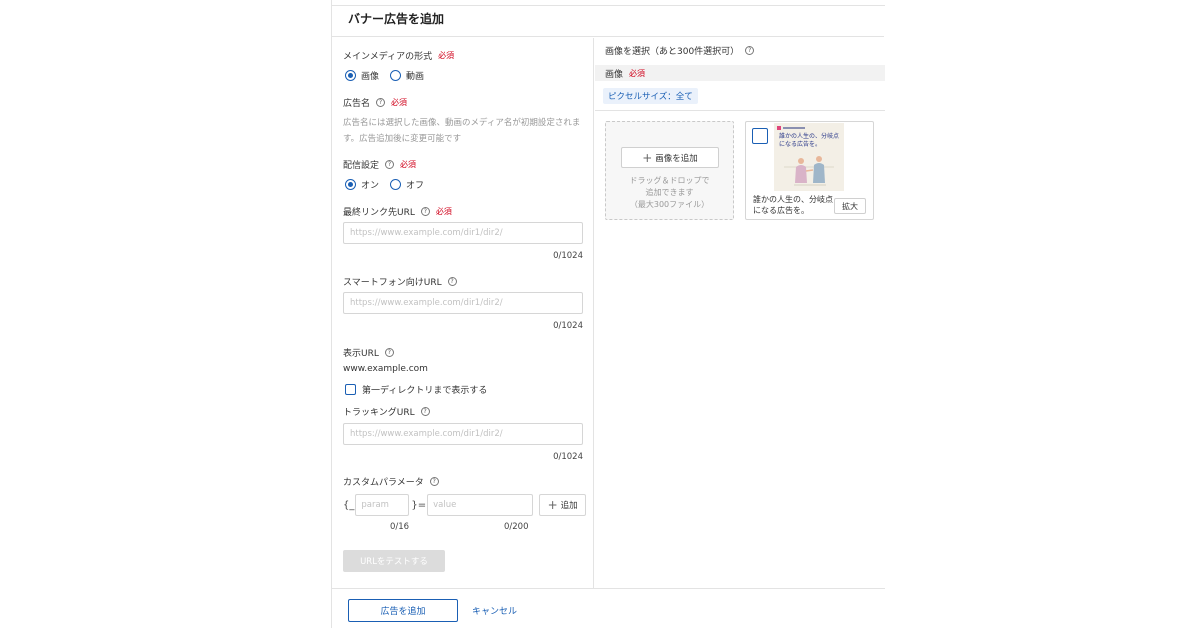  Describe the element at coordinates (494, 610) in the screenshot. I see `cancel-link: キャンセル` at that location.